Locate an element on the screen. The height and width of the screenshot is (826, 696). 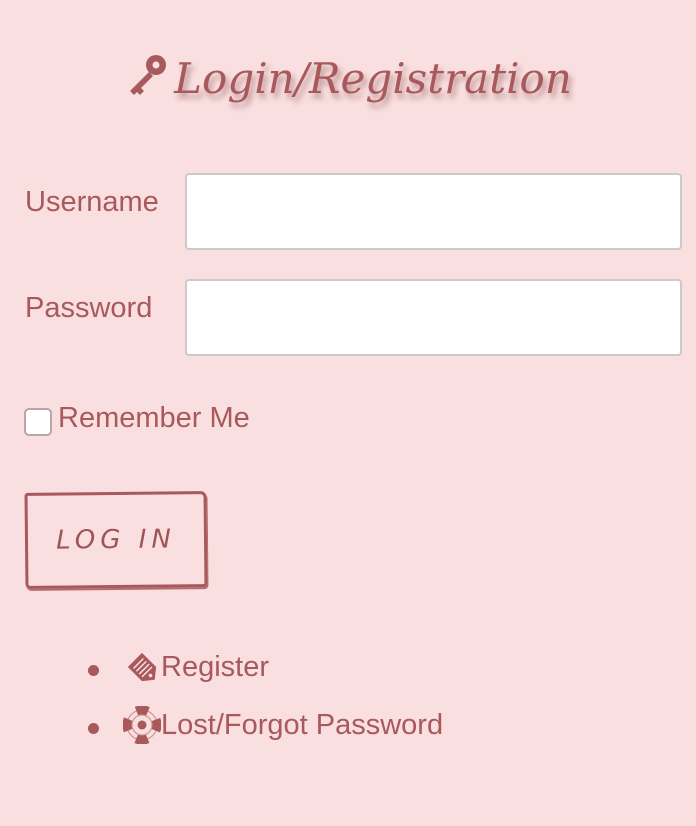
username-label: Username is located at coordinates (92, 202).